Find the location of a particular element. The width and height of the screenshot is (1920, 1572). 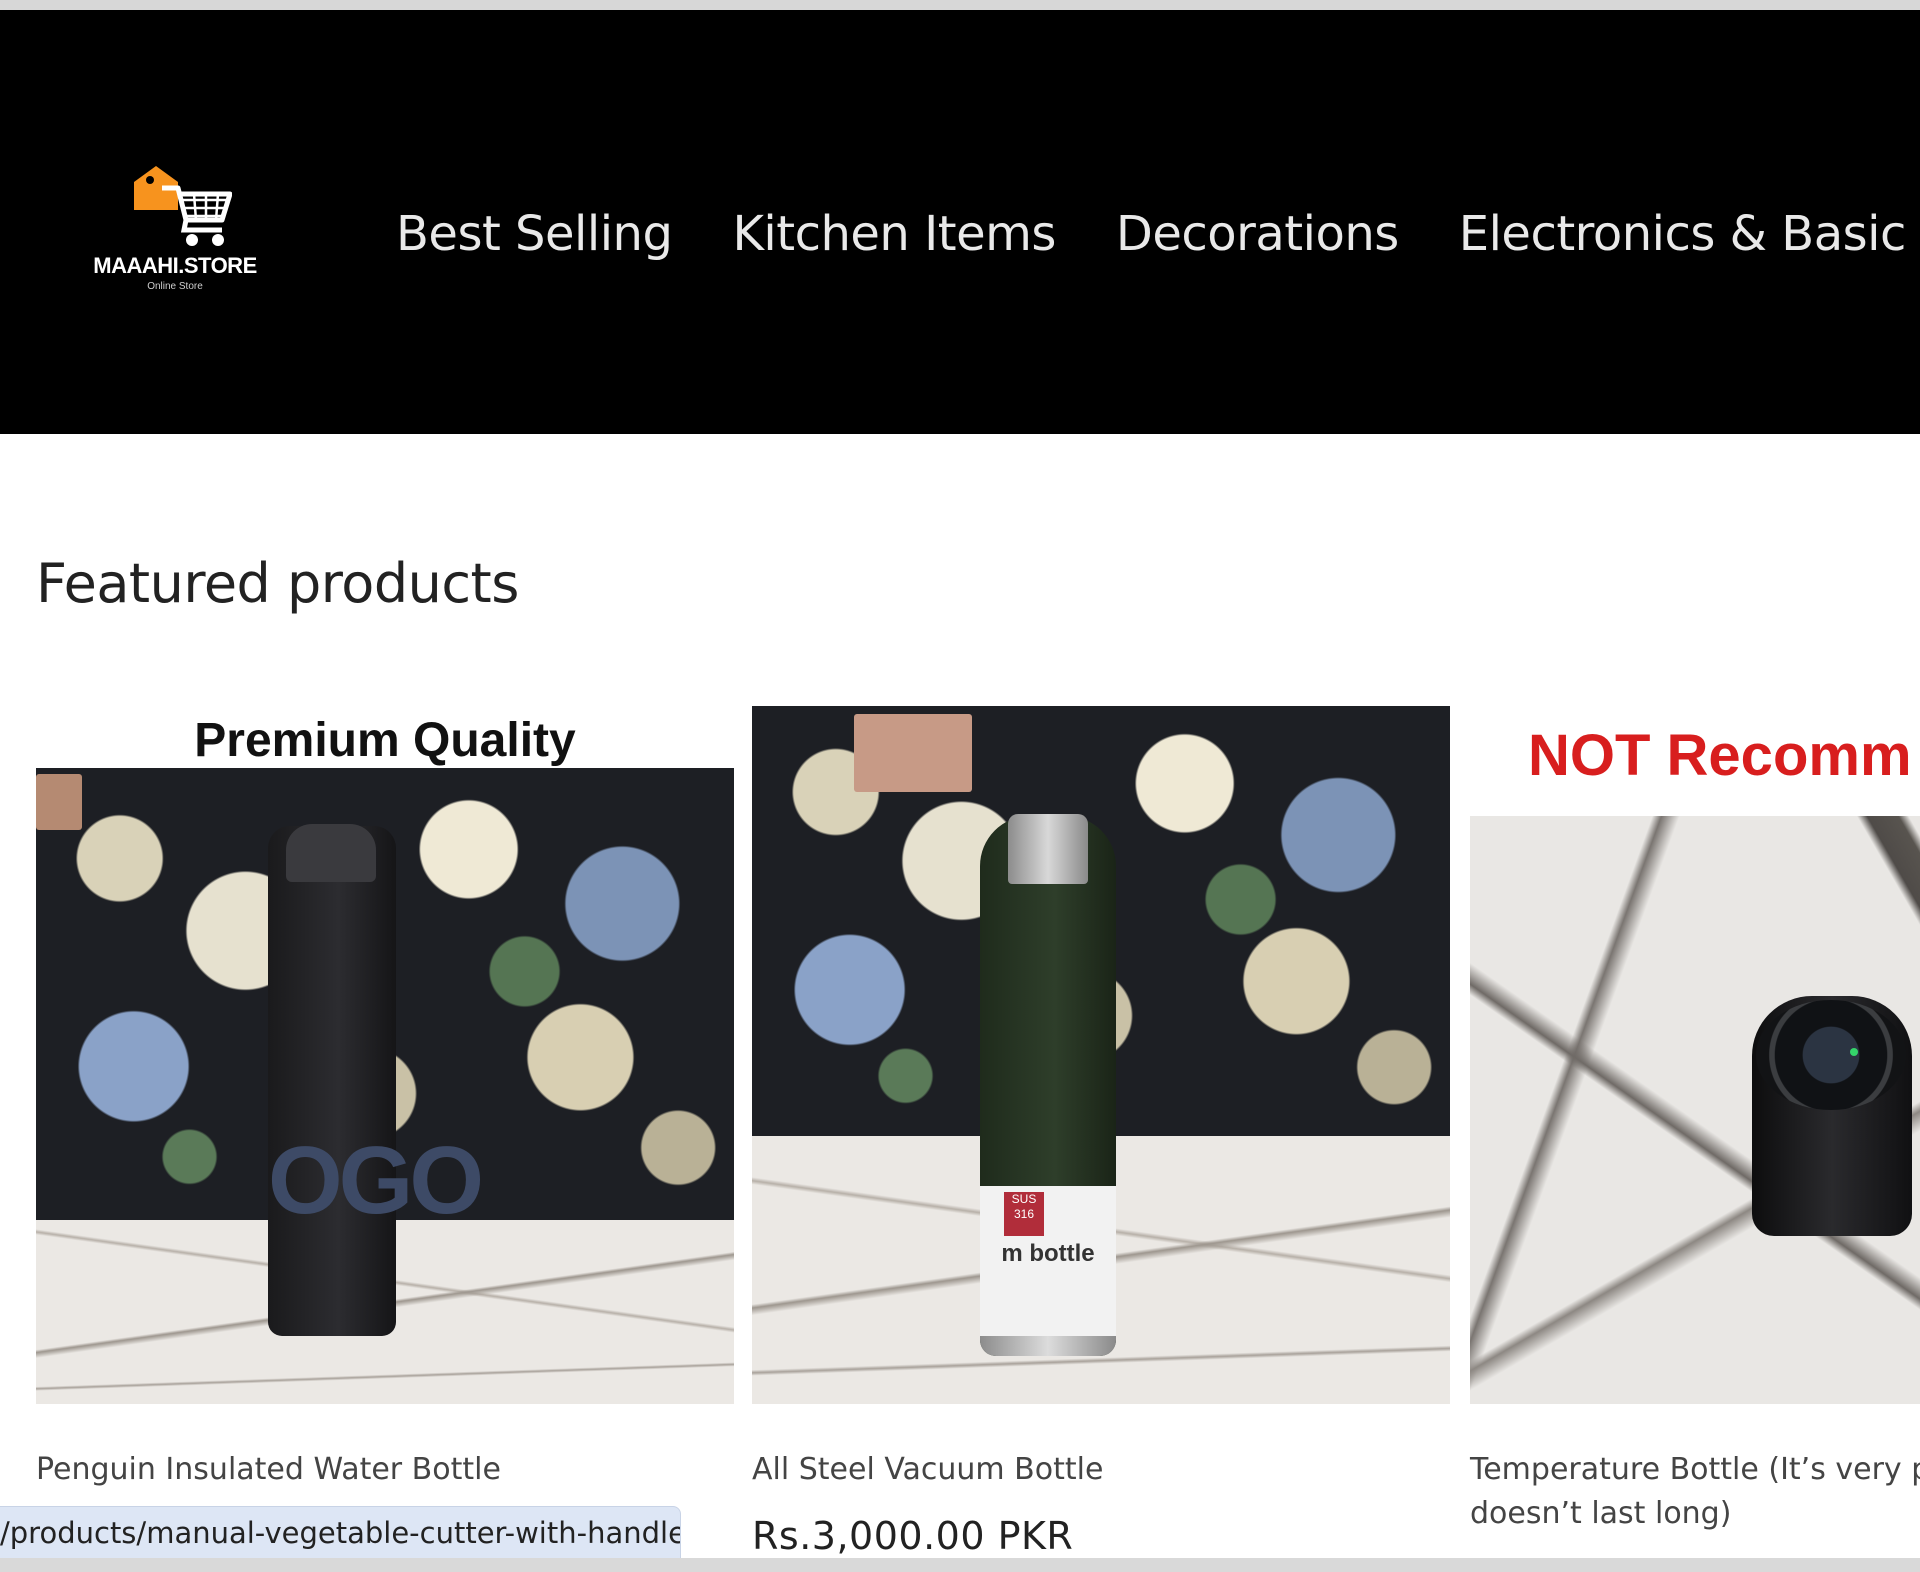

product-title: All Steel Vacuum Bottle is located at coordinates (927, 1470).